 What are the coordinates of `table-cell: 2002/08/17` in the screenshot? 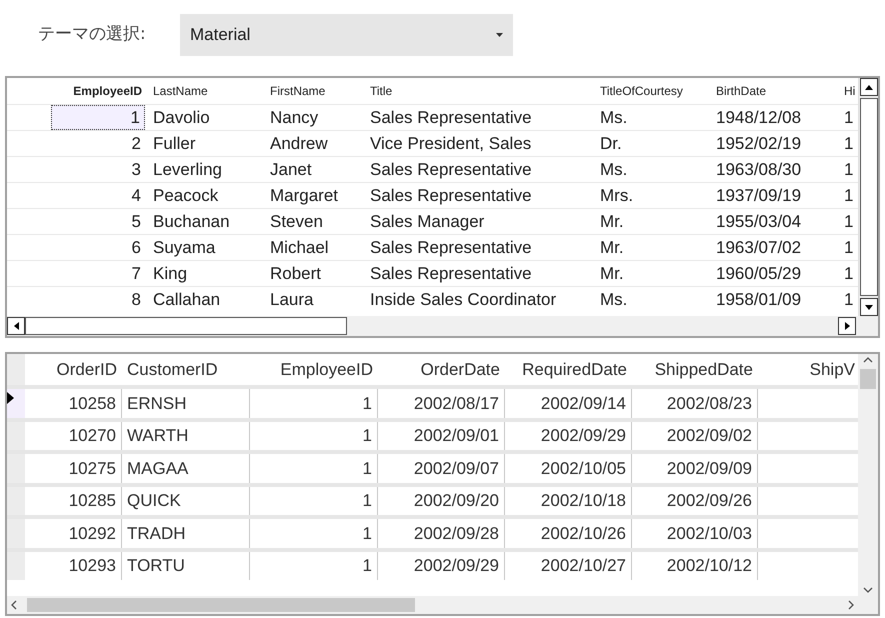 It's located at (441, 403).